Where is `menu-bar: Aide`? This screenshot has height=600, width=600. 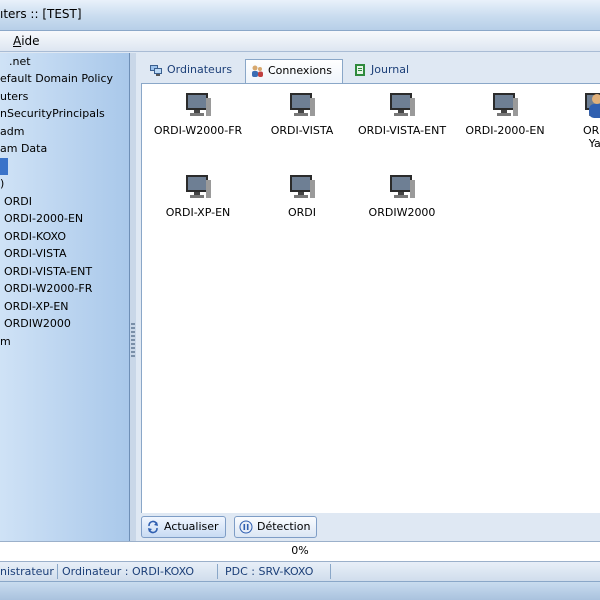 menu-bar: Aide is located at coordinates (300, 41).